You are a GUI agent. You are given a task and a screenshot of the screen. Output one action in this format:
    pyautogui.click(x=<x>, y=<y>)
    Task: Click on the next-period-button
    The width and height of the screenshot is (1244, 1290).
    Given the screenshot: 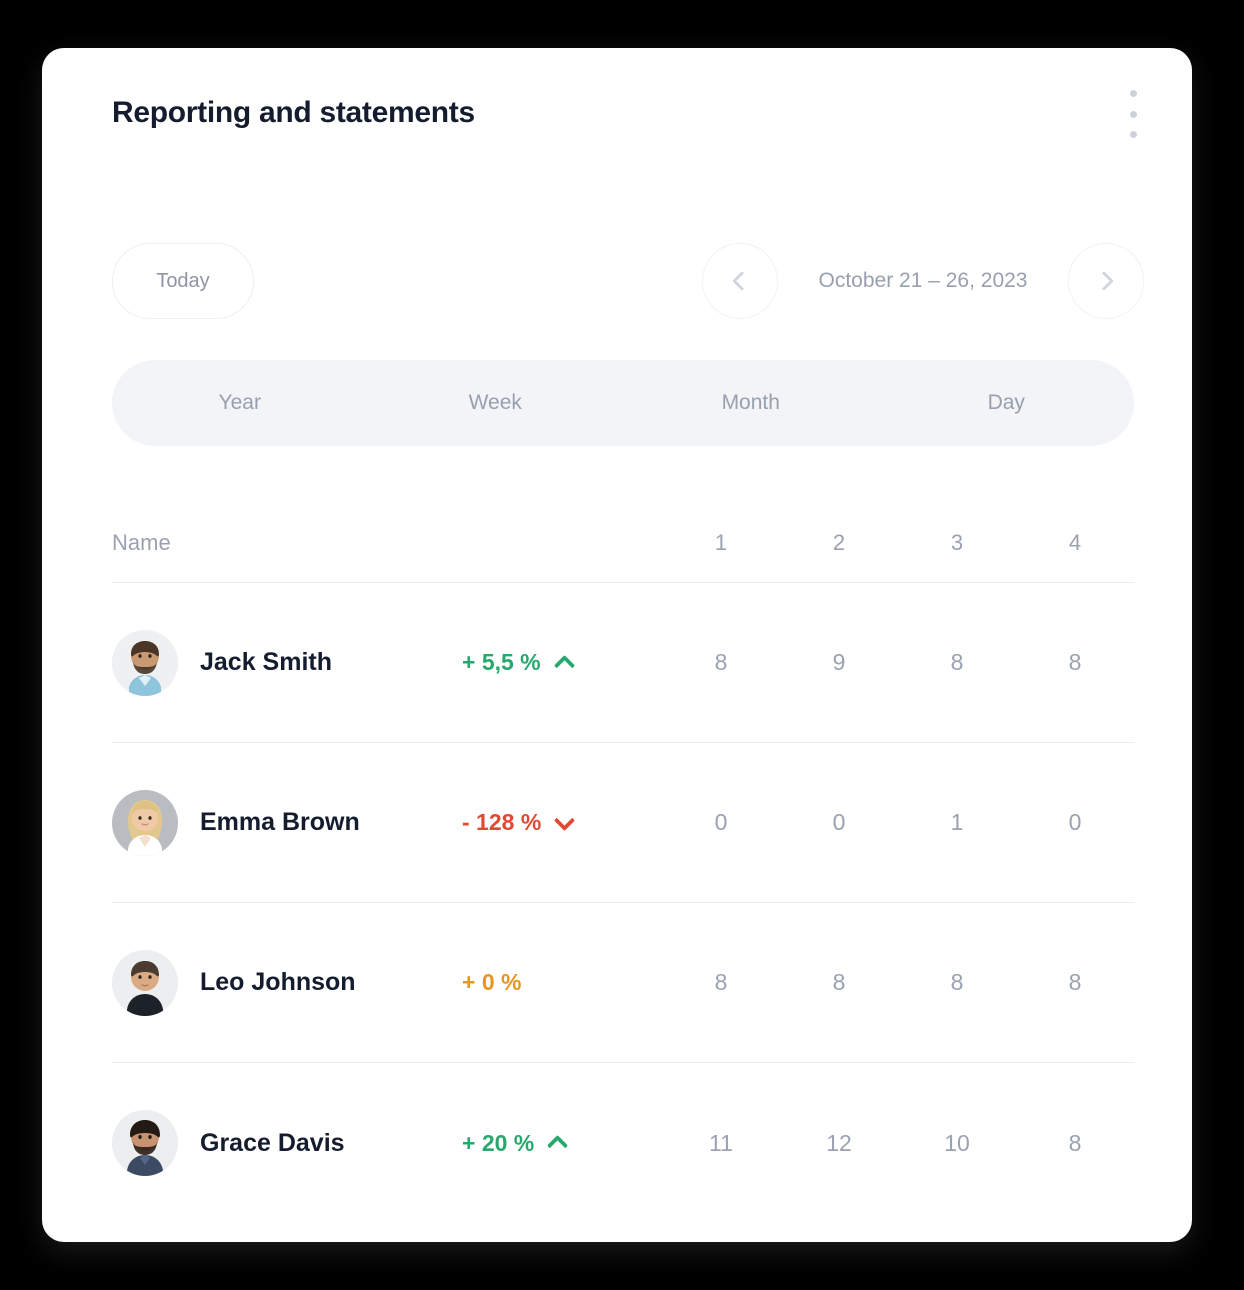 What is the action you would take?
    pyautogui.click(x=1106, y=281)
    